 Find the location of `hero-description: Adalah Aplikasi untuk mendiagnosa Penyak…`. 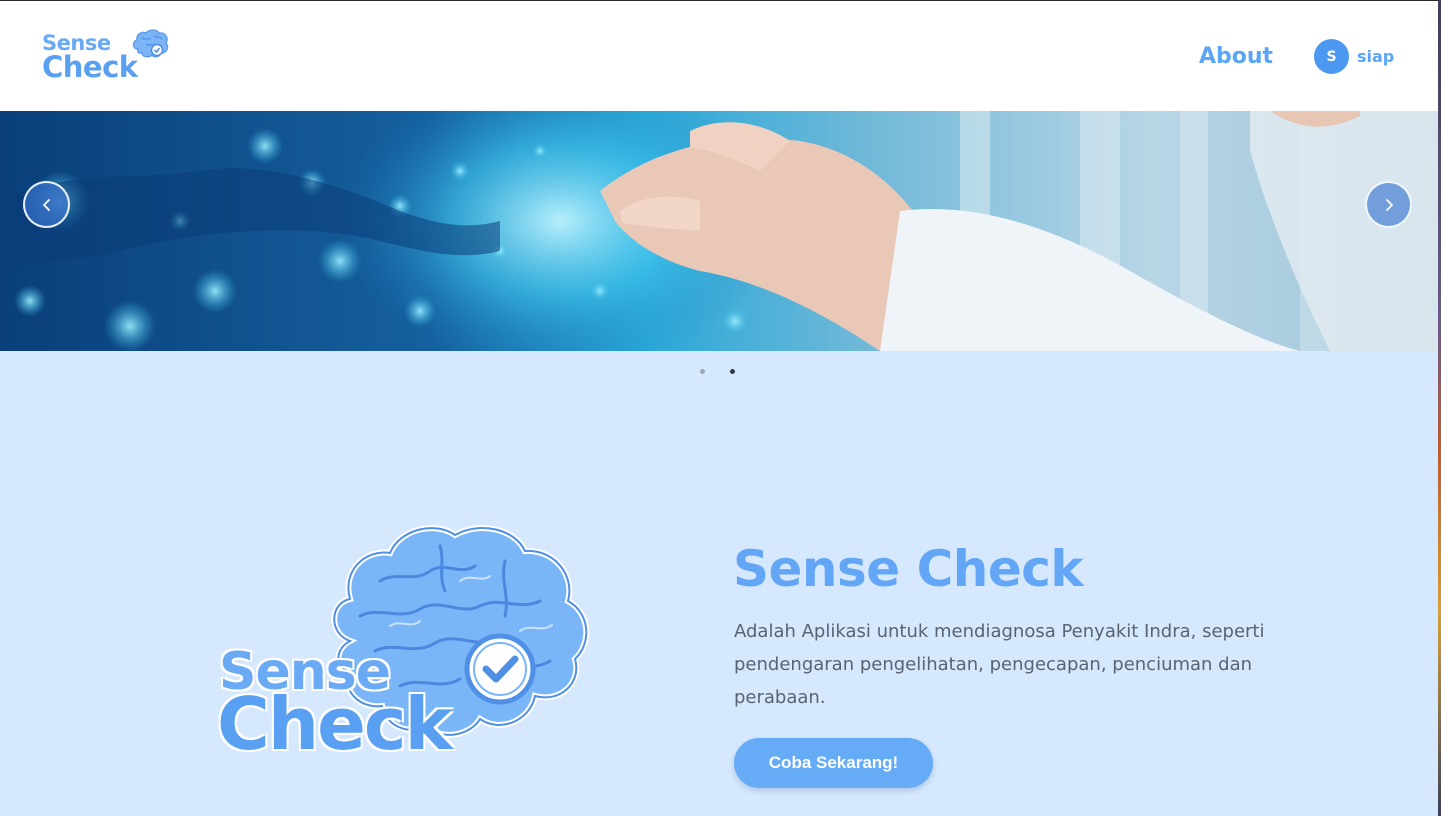

hero-description: Adalah Aplikasi untuk mendiagnosa Penyak… is located at coordinates (999, 664).